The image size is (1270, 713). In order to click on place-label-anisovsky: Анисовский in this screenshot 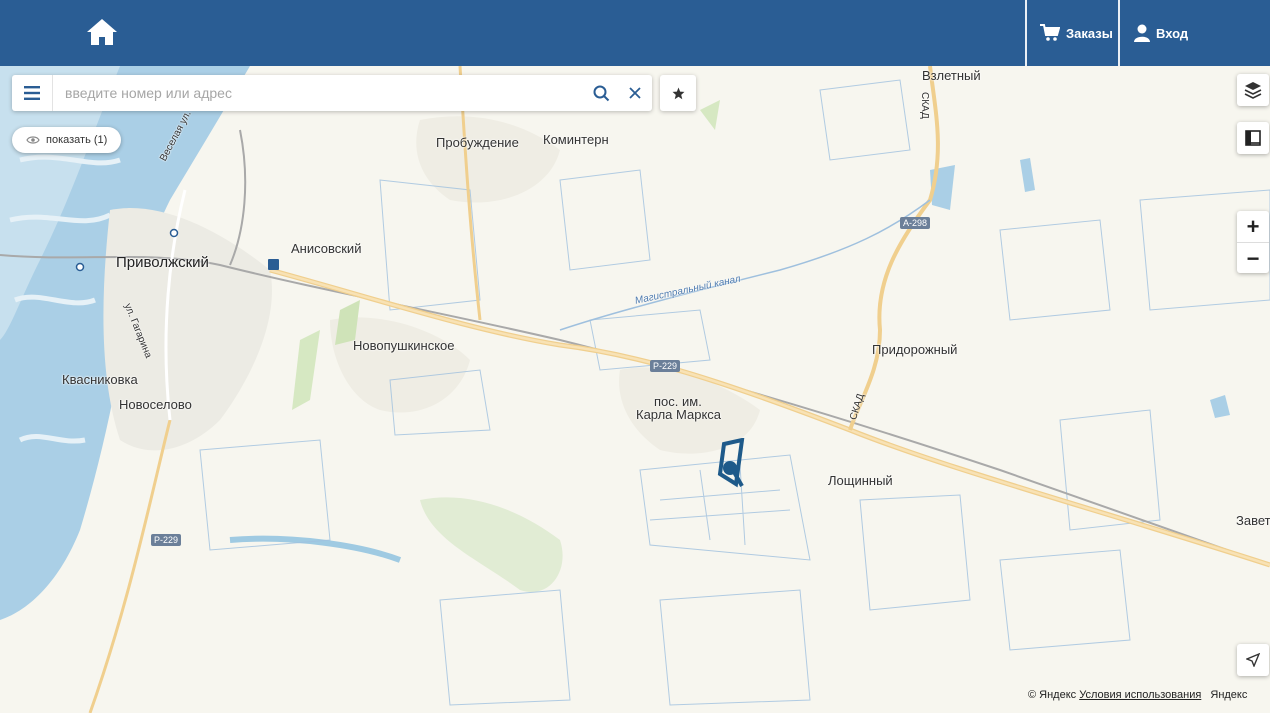, I will do `click(326, 248)`.